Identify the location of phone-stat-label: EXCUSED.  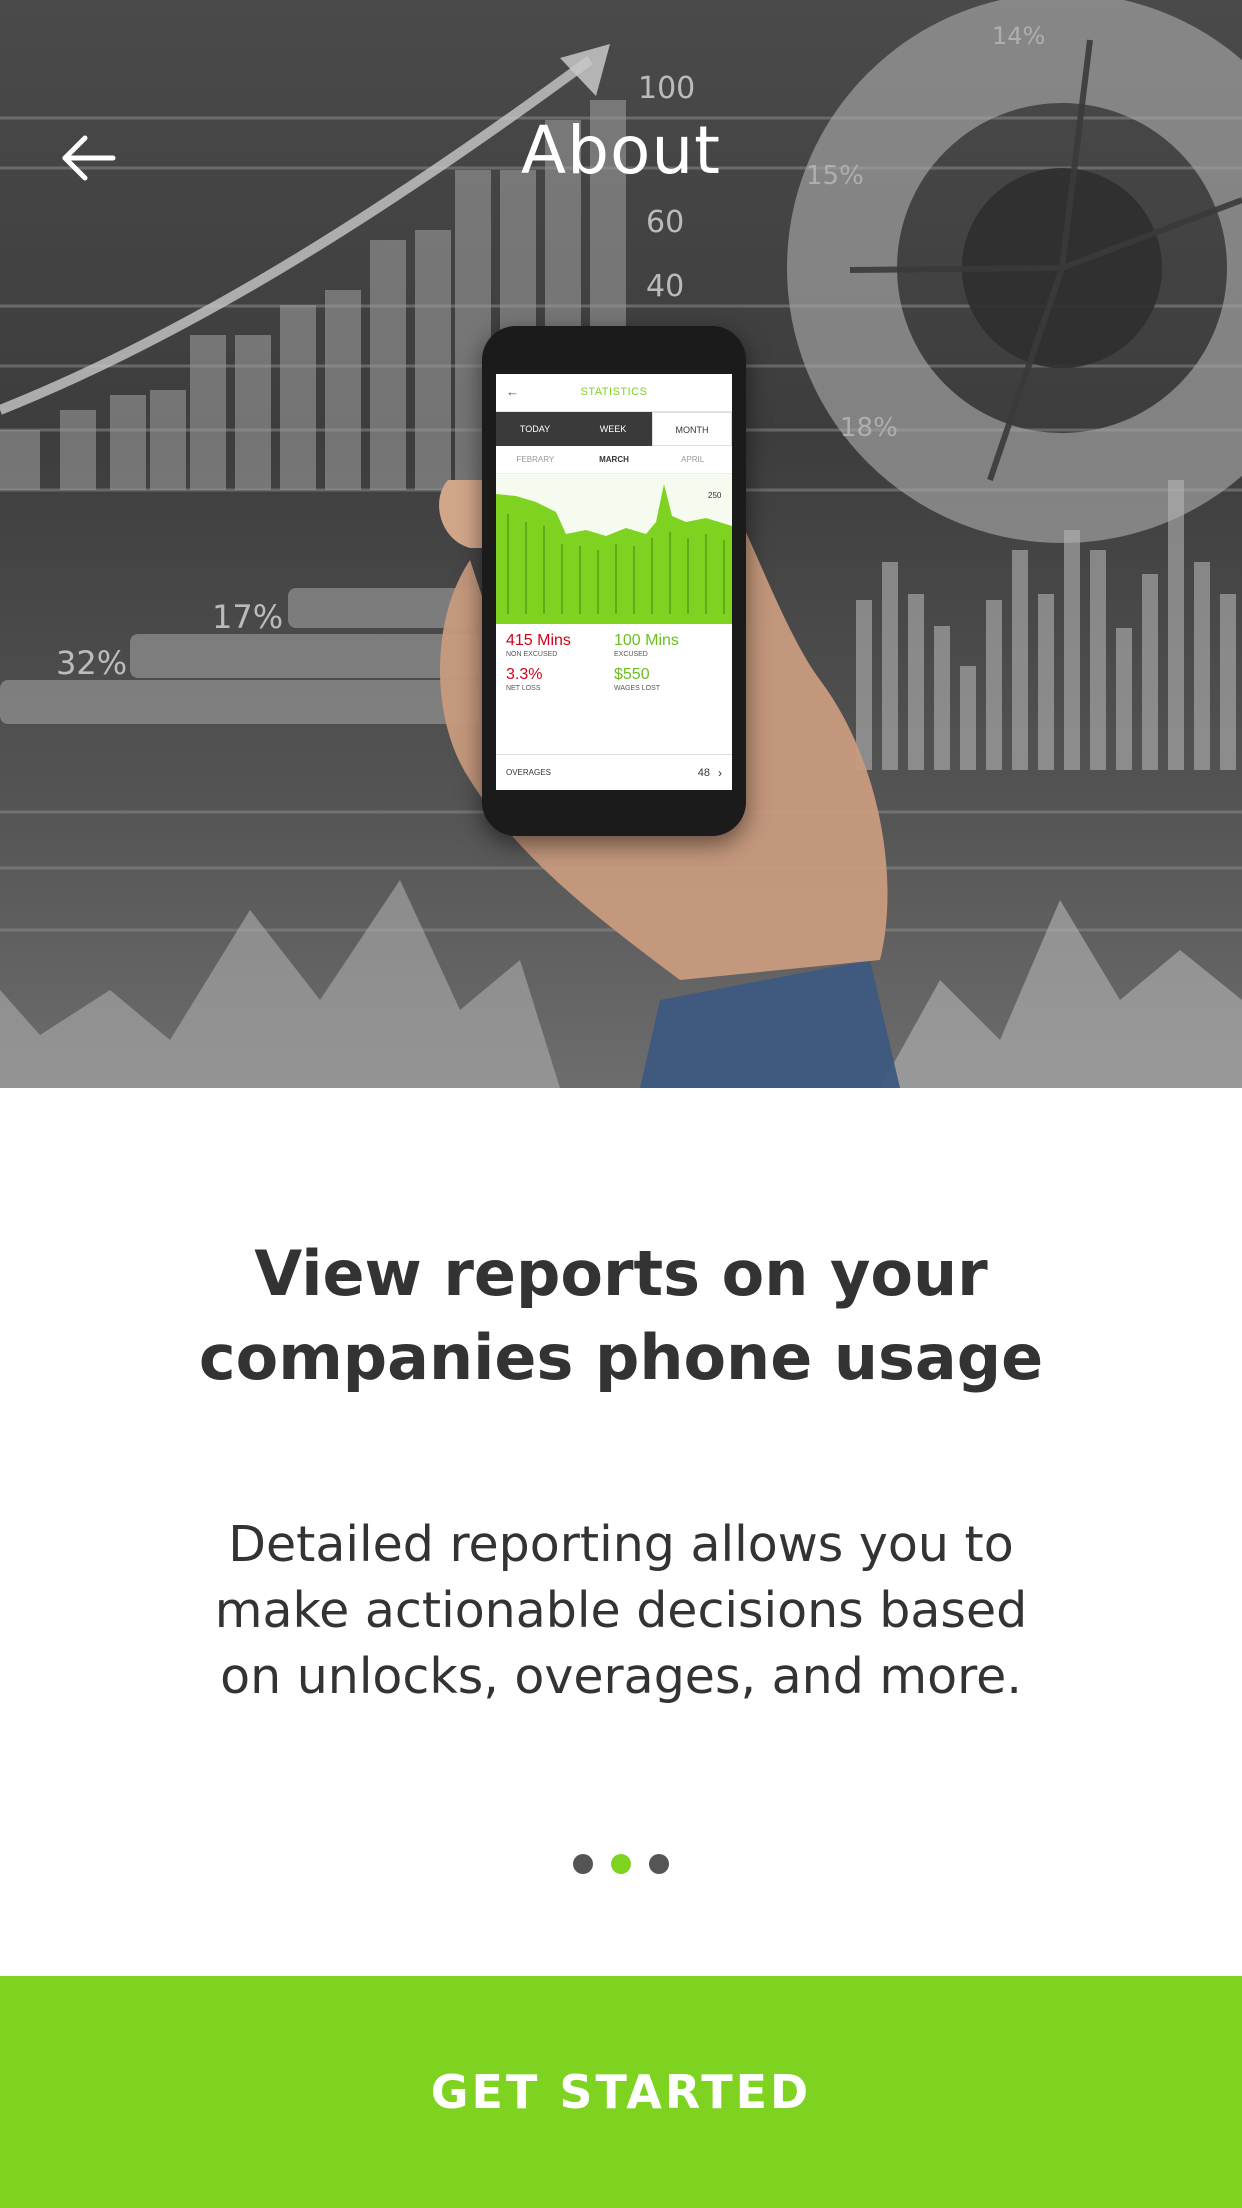
(631, 654).